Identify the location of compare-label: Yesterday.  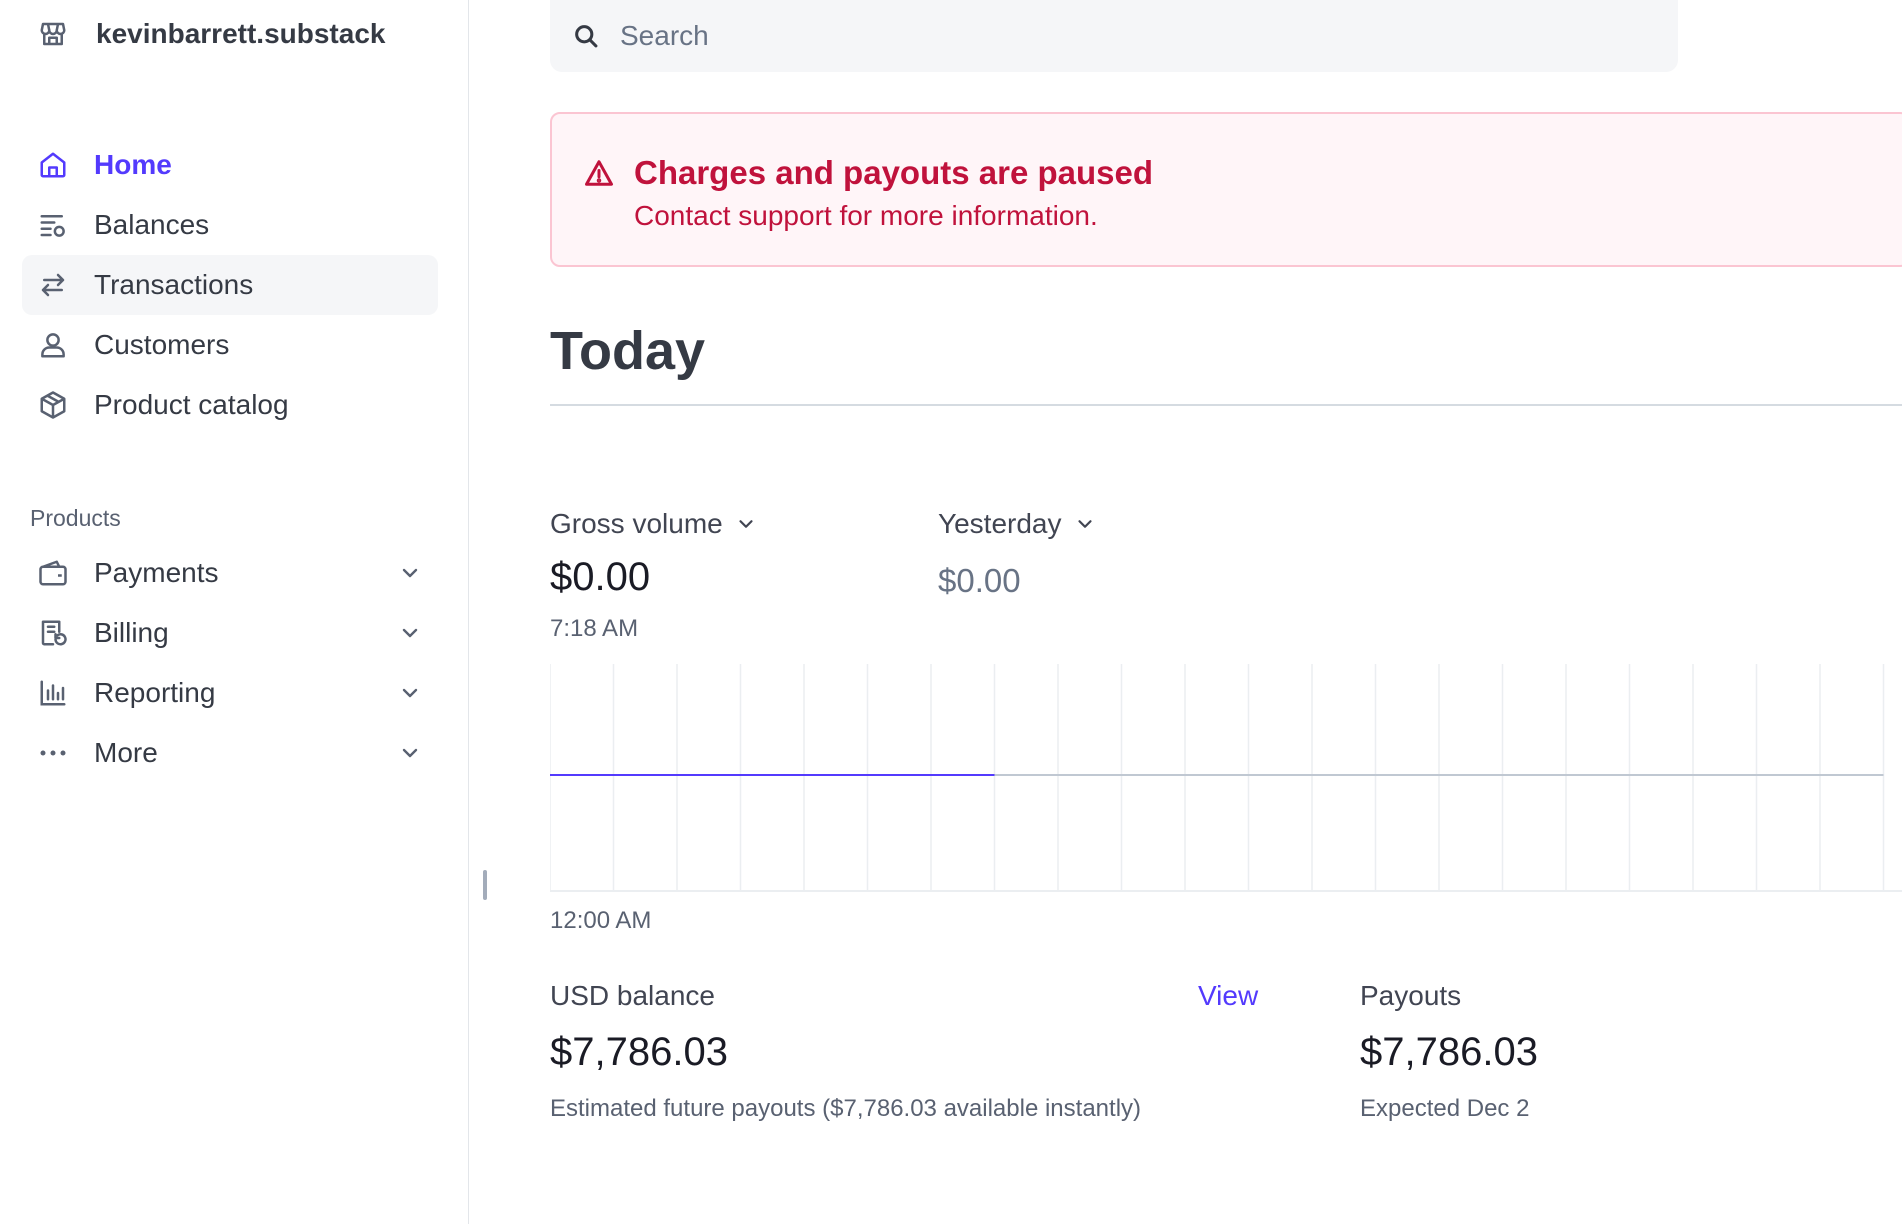
(1000, 523).